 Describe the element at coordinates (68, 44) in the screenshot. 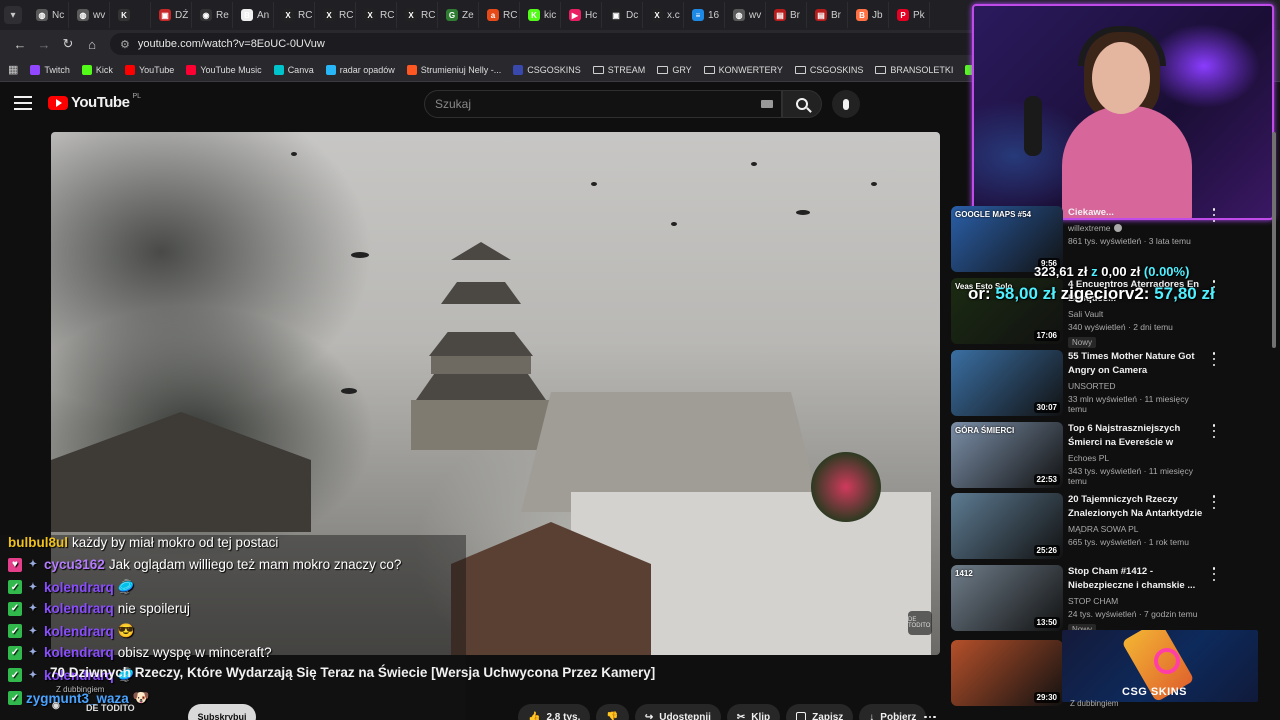

I see `reload-icon: ↻` at that location.